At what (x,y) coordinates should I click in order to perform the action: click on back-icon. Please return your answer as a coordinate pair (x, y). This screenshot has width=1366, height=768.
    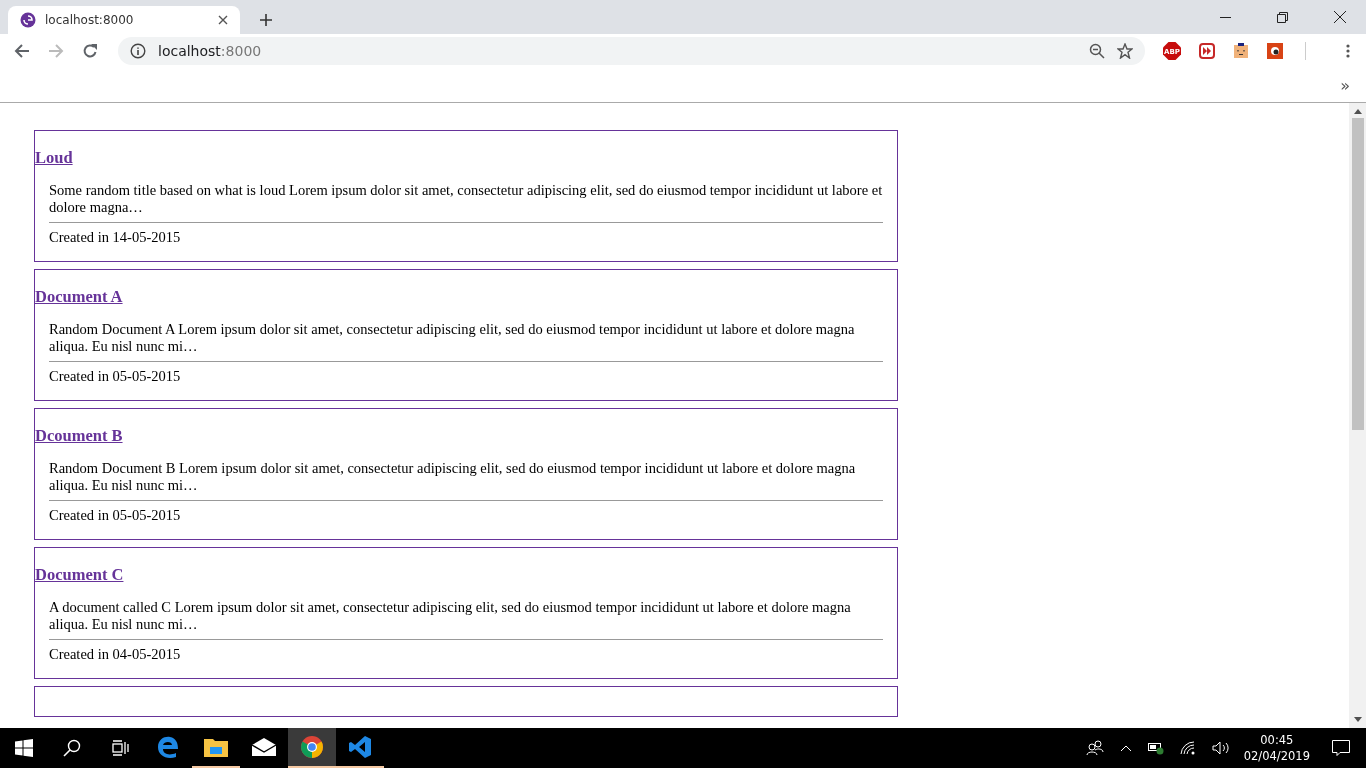
    Looking at the image, I should click on (22, 51).